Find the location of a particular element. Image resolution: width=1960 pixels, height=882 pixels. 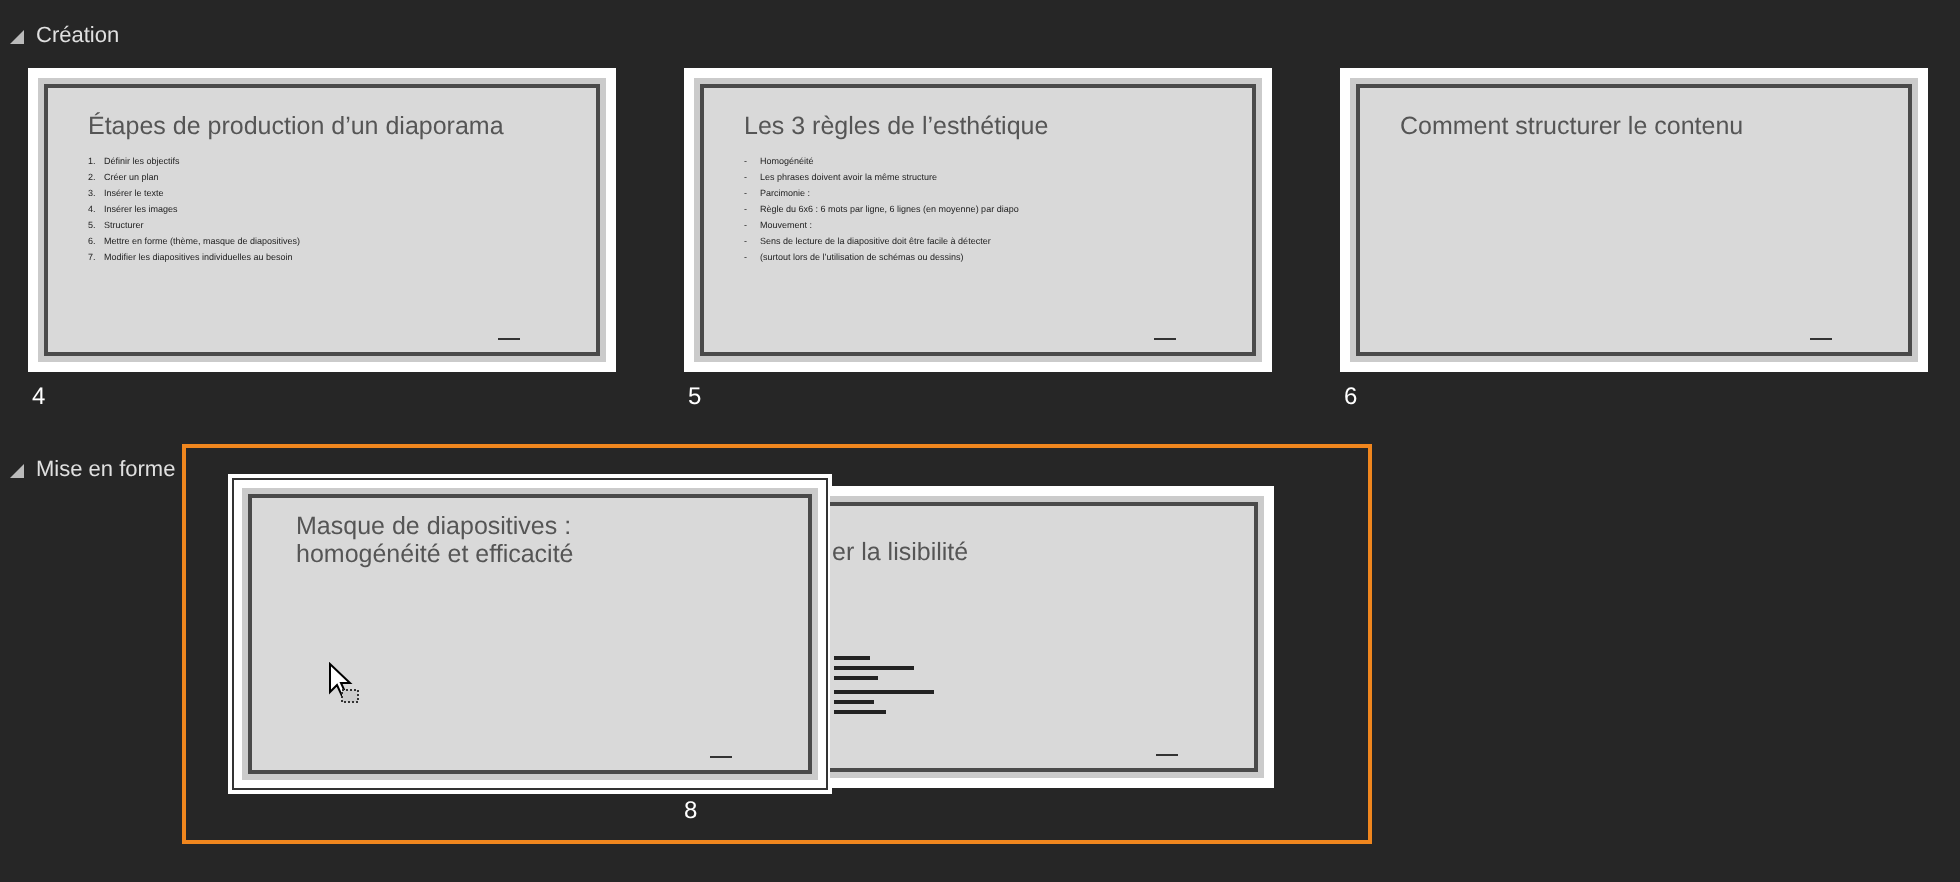

slide-number: 8 is located at coordinates (691, 810).